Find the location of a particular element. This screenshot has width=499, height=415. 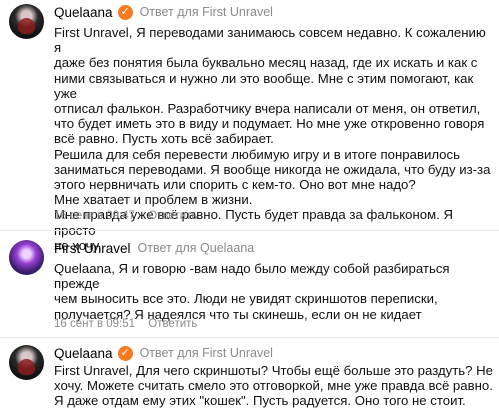

author-name: First Unravel is located at coordinates (92, 248).